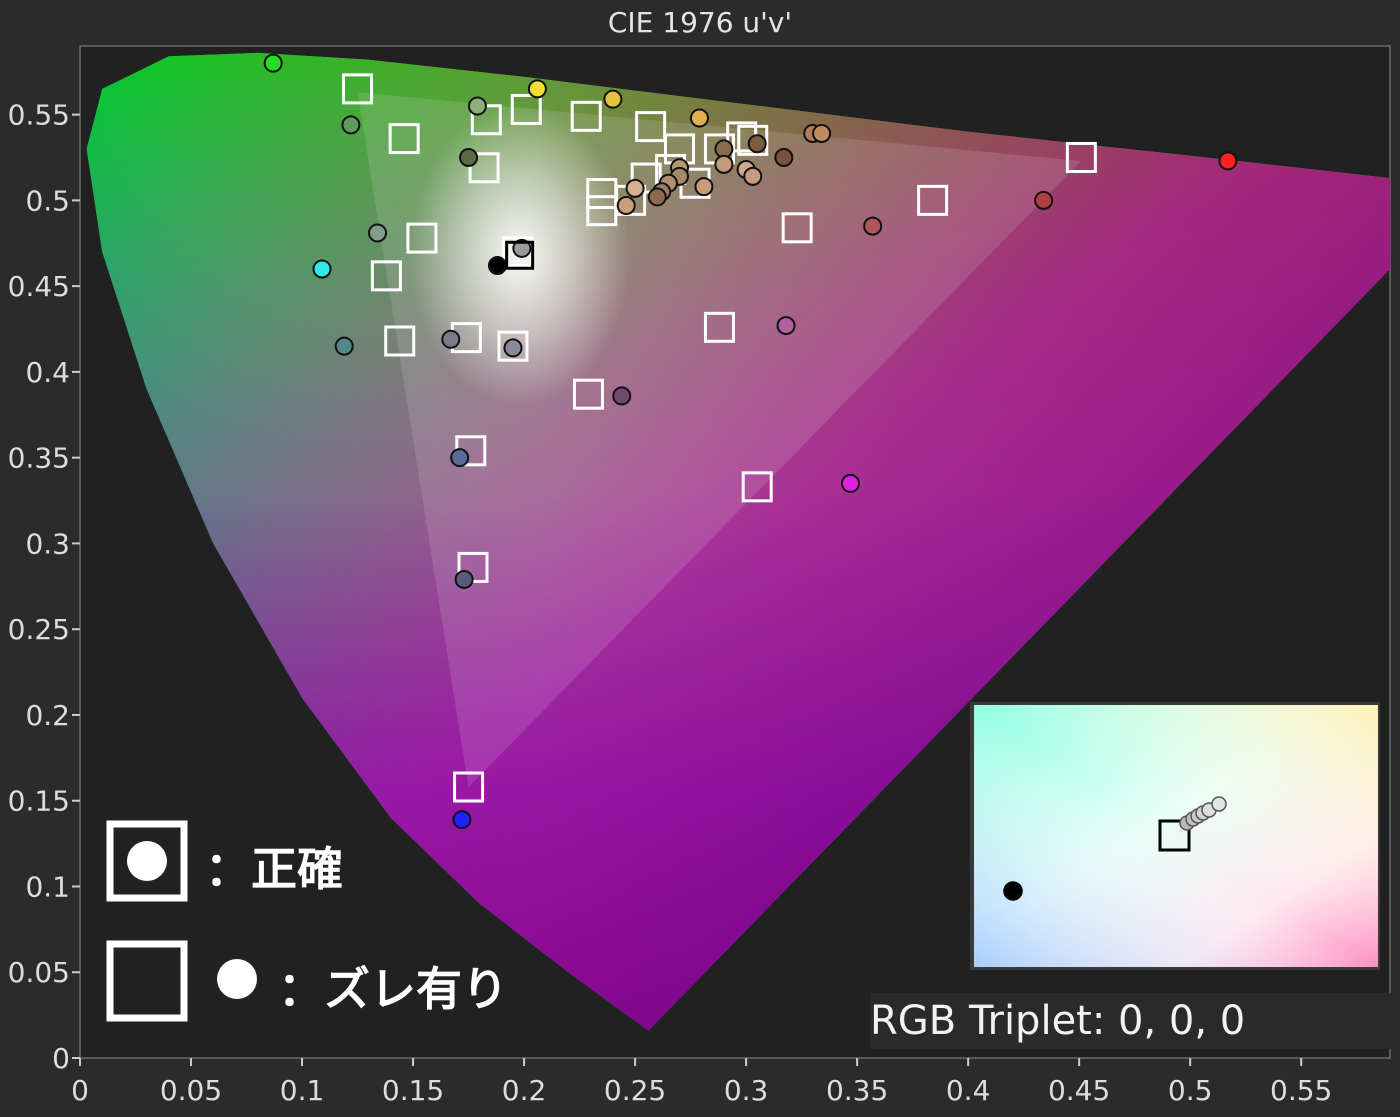 Image resolution: width=1400 pixels, height=1117 pixels. I want to click on y-tick-label: 0.25, so click(39, 629).